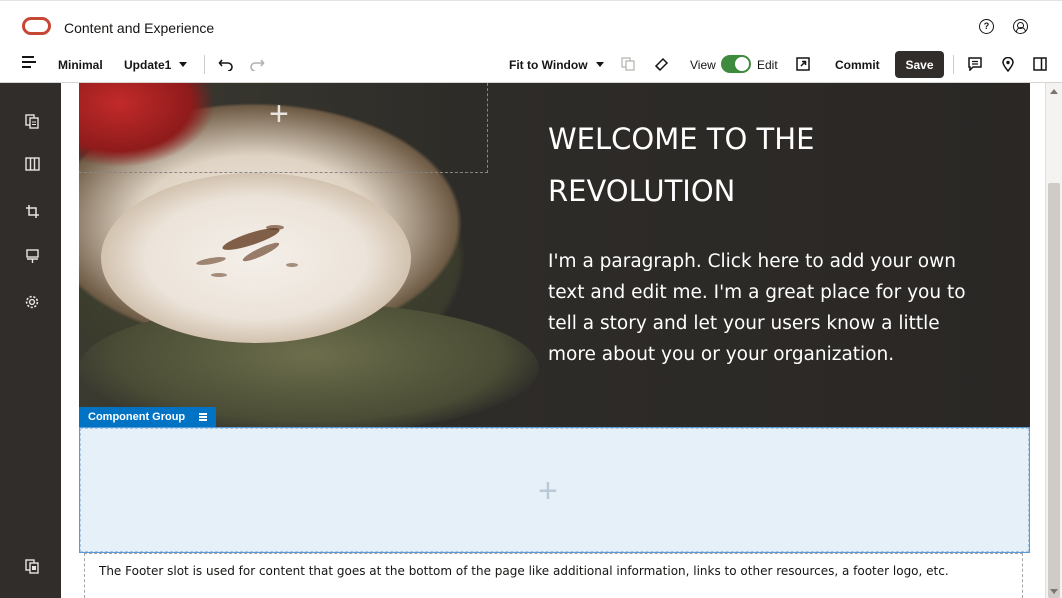 The width and height of the screenshot is (1062, 598). Describe the element at coordinates (919, 64) in the screenshot. I see `save-button: Save` at that location.